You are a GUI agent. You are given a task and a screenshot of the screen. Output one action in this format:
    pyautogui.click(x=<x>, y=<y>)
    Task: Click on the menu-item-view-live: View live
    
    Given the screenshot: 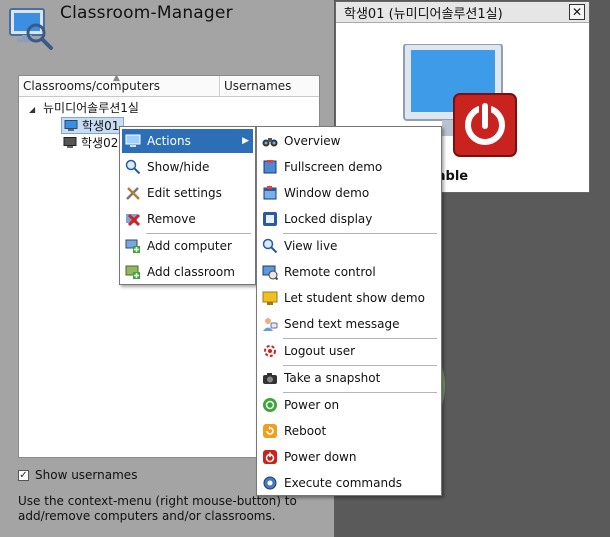 What is the action you would take?
    pyautogui.click(x=349, y=246)
    